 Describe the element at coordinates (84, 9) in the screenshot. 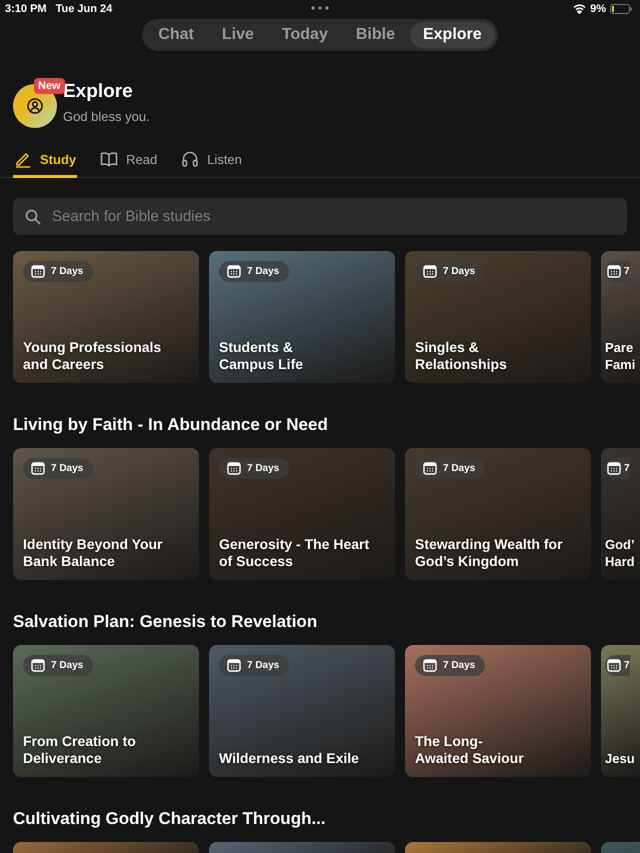

I see `status-date: Tue Jun 24` at that location.